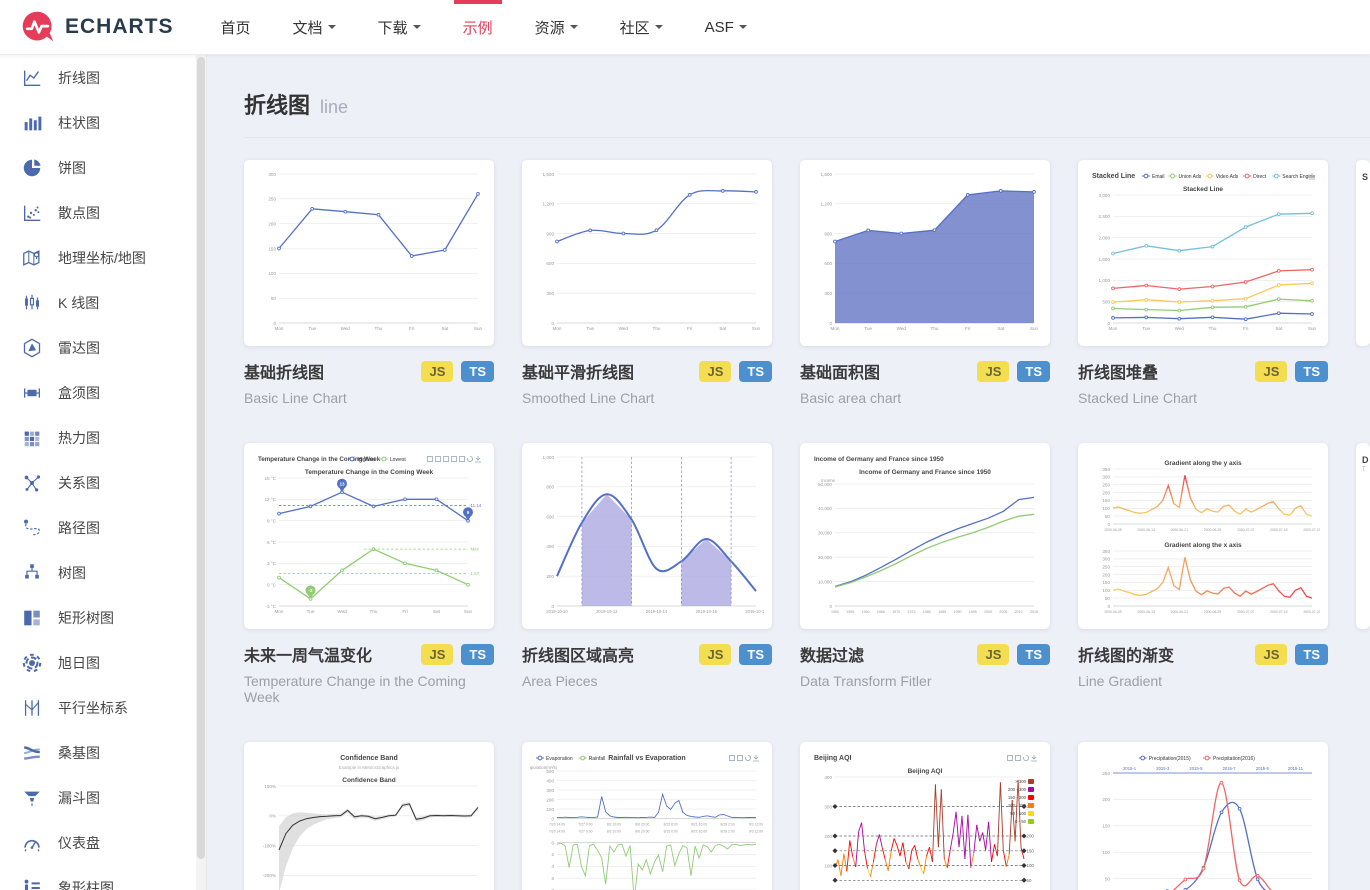 This screenshot has height=890, width=1370. I want to click on svg-text: -200%, so click(269, 875).